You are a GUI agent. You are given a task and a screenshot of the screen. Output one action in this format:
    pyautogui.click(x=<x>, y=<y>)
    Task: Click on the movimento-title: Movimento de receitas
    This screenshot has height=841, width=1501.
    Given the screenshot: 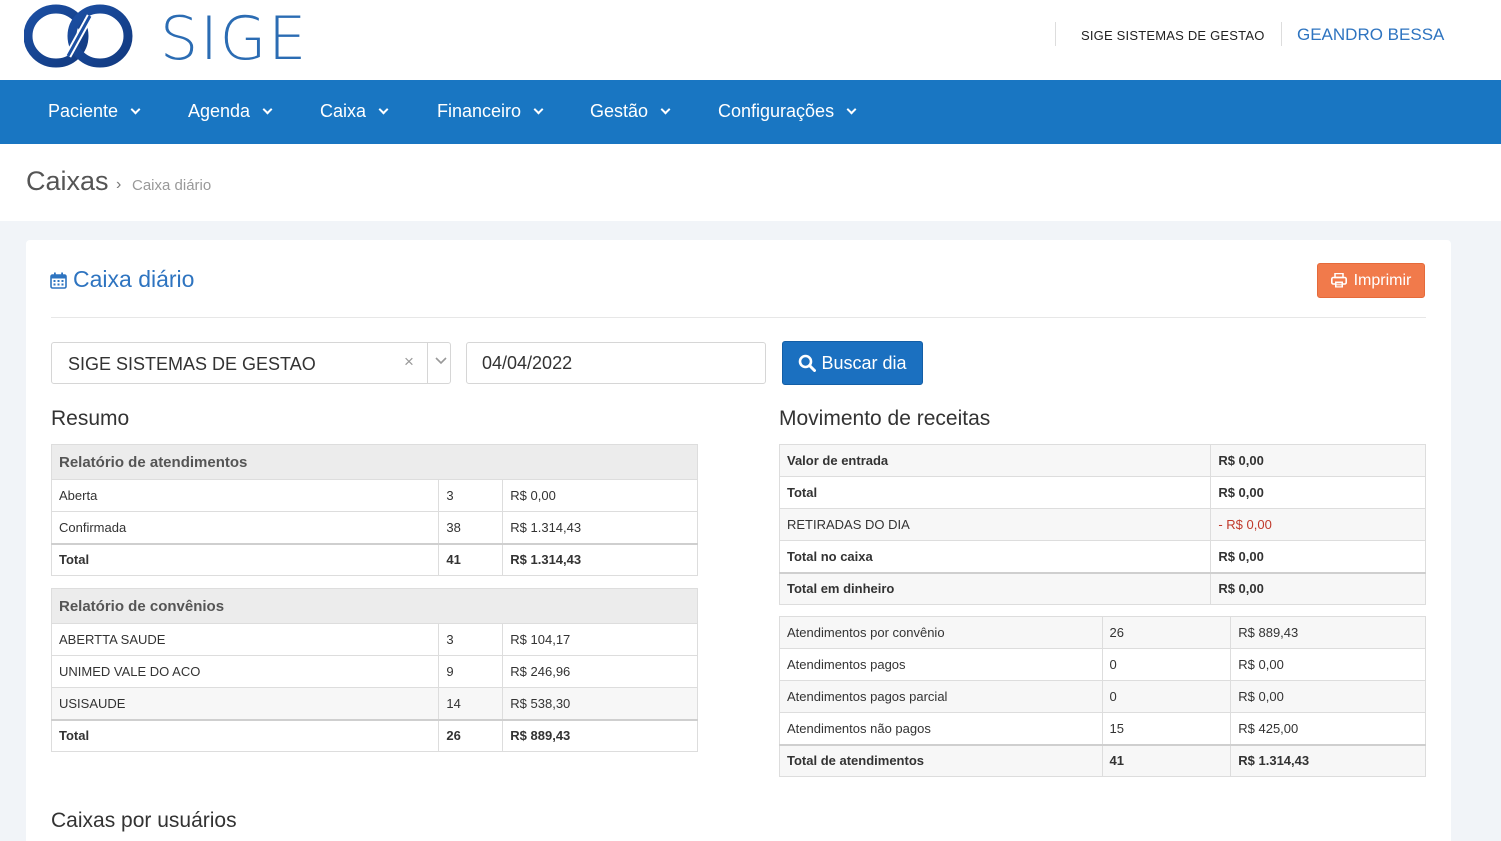 What is the action you would take?
    pyautogui.click(x=885, y=418)
    